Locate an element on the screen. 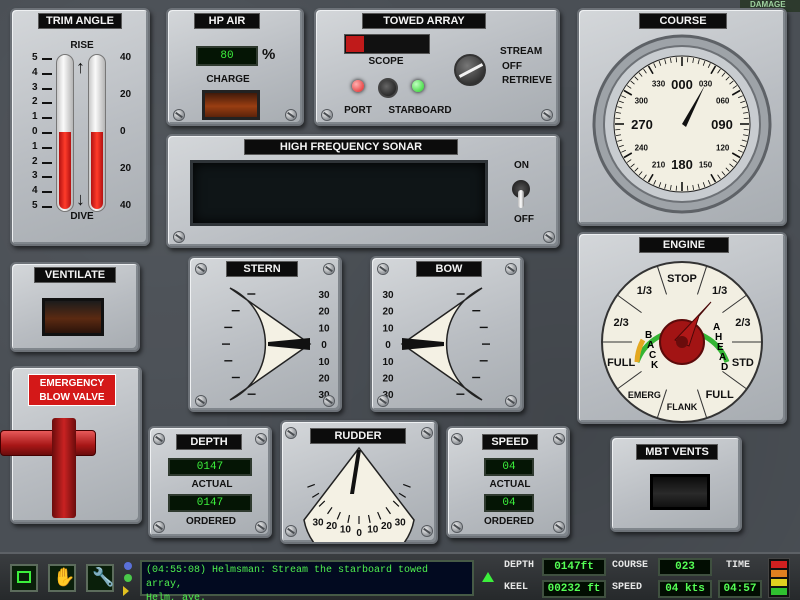 The width and height of the screenshot is (800, 600). hp-air-charge-button is located at coordinates (231, 105).